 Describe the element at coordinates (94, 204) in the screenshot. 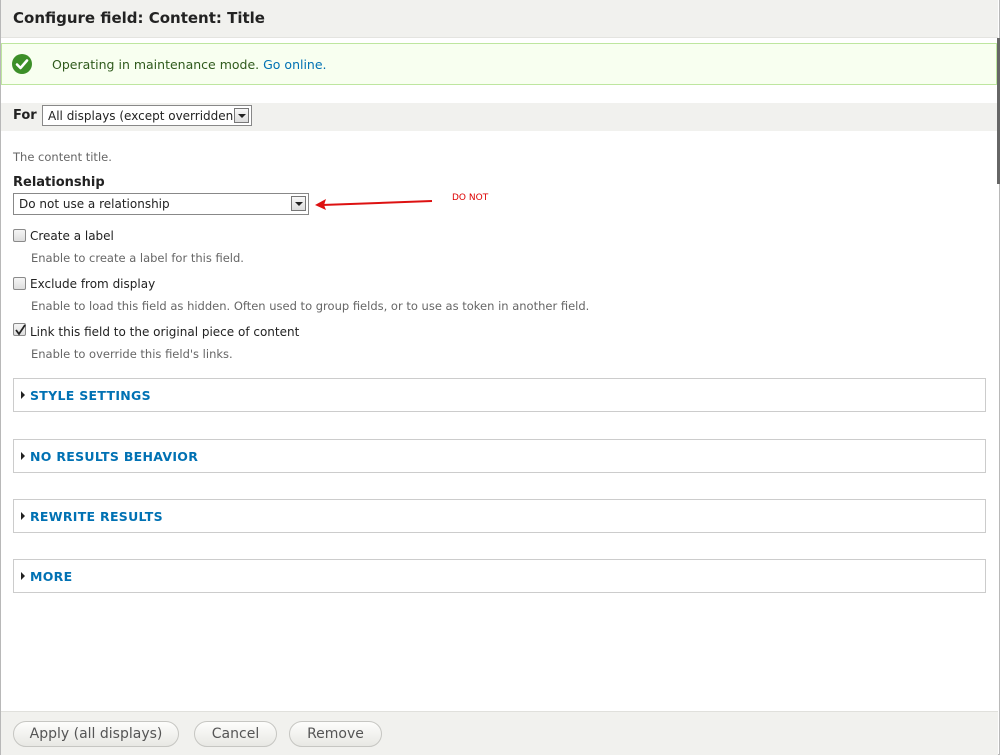

I see `relationship-select-value: Do not use a relationship` at that location.